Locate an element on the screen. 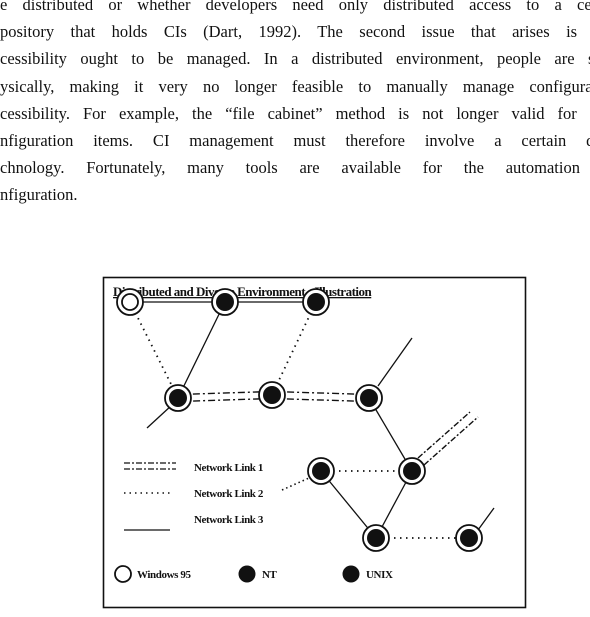 This screenshot has width=590, height=617. legend-item-windows95: Windows 95 is located at coordinates (153, 574).